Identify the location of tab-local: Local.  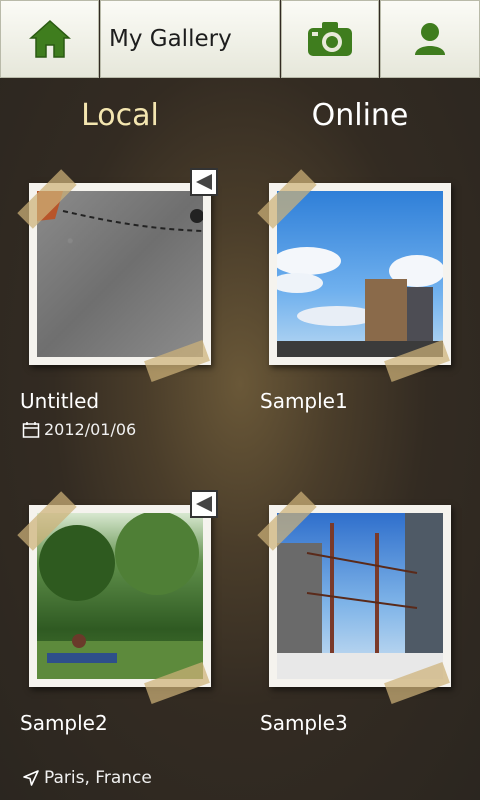
(120, 115).